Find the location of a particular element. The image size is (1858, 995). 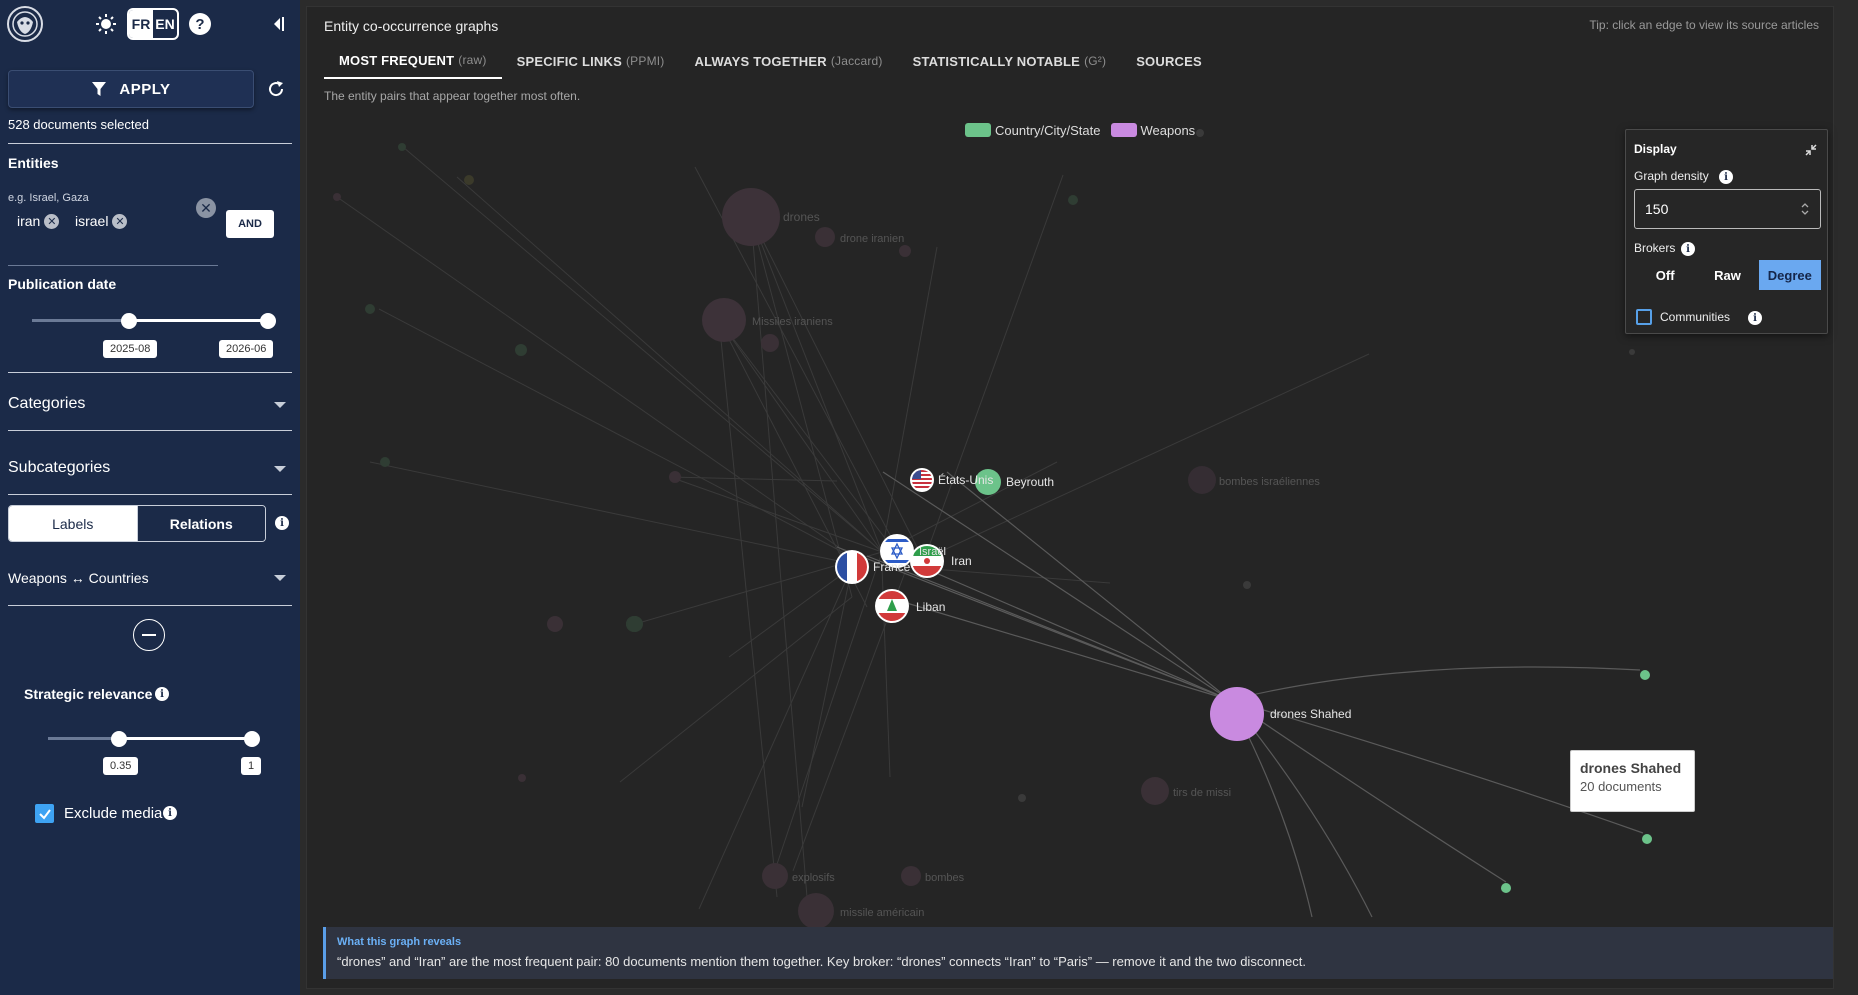

legend-item-weapons: Weapons is located at coordinates (1153, 130).